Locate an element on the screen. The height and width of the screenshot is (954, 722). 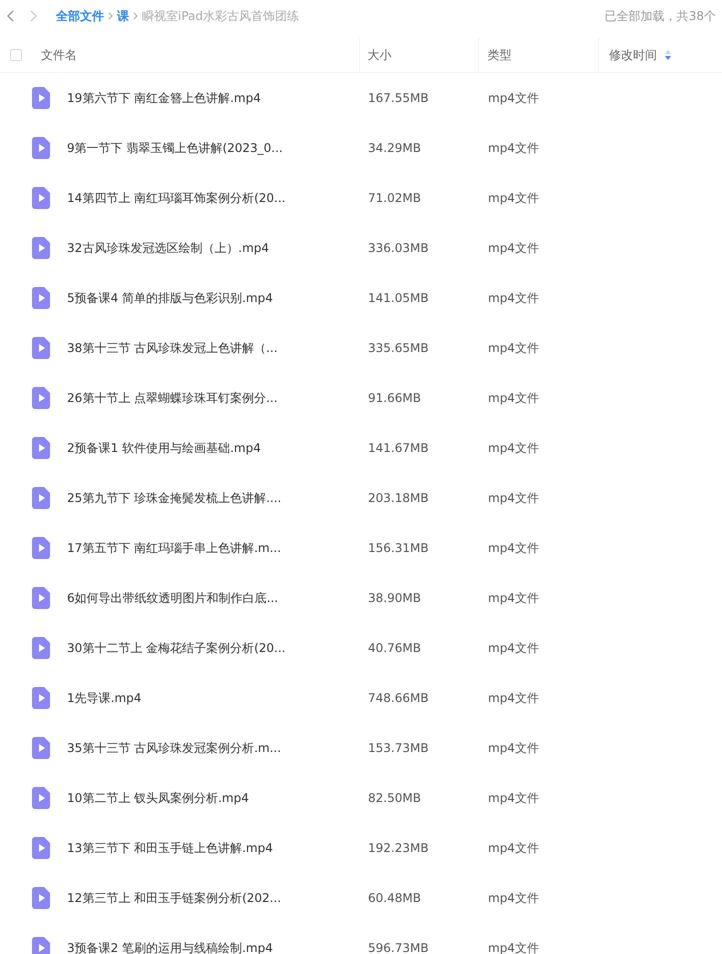
back-icon is located at coordinates (10, 16).